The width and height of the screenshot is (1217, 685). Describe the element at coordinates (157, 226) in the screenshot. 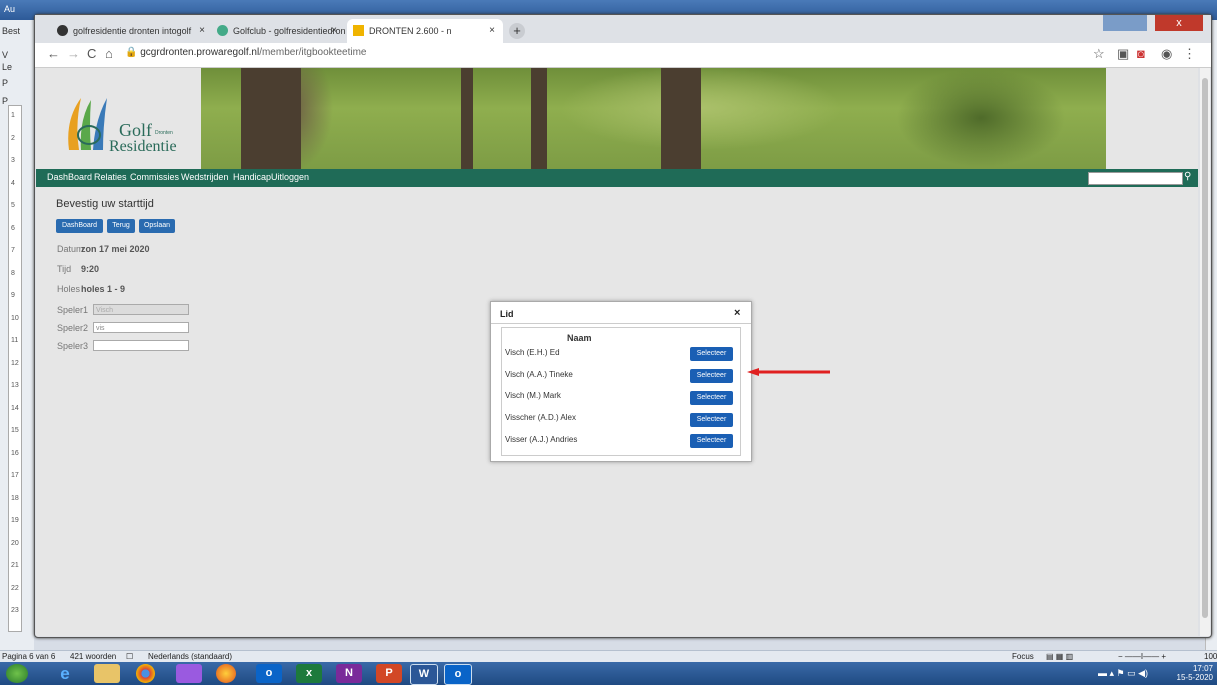

I see `save-button: Opslaan` at that location.